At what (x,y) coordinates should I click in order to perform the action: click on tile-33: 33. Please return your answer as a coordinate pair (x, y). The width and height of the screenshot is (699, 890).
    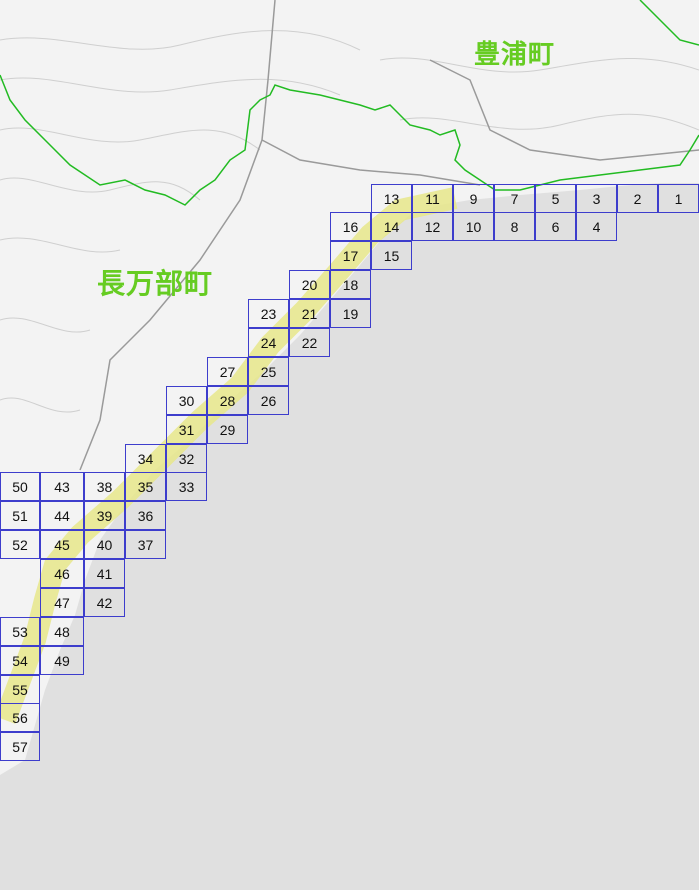
    Looking at the image, I should click on (186, 486).